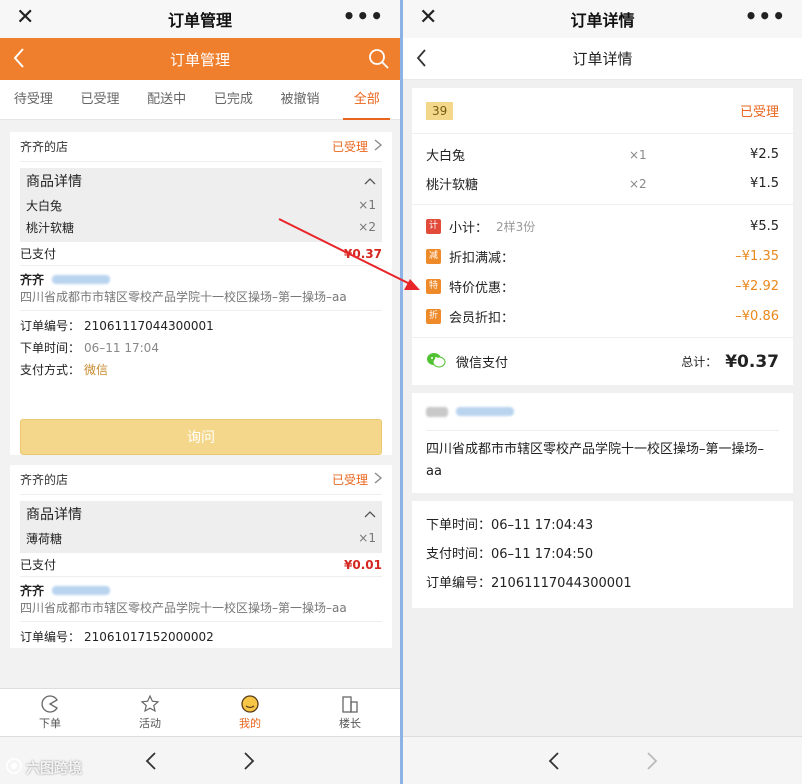  I want to click on pacman-icon, so click(50, 704).